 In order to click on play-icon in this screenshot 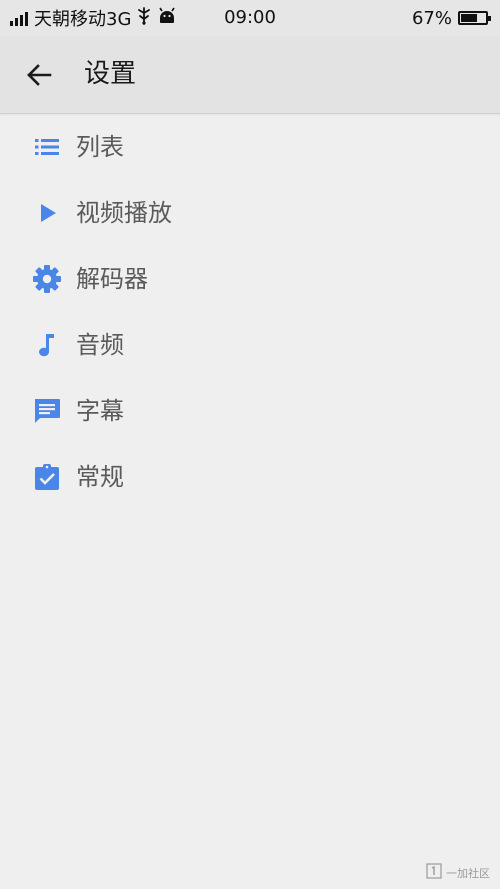, I will do `click(47, 213)`.